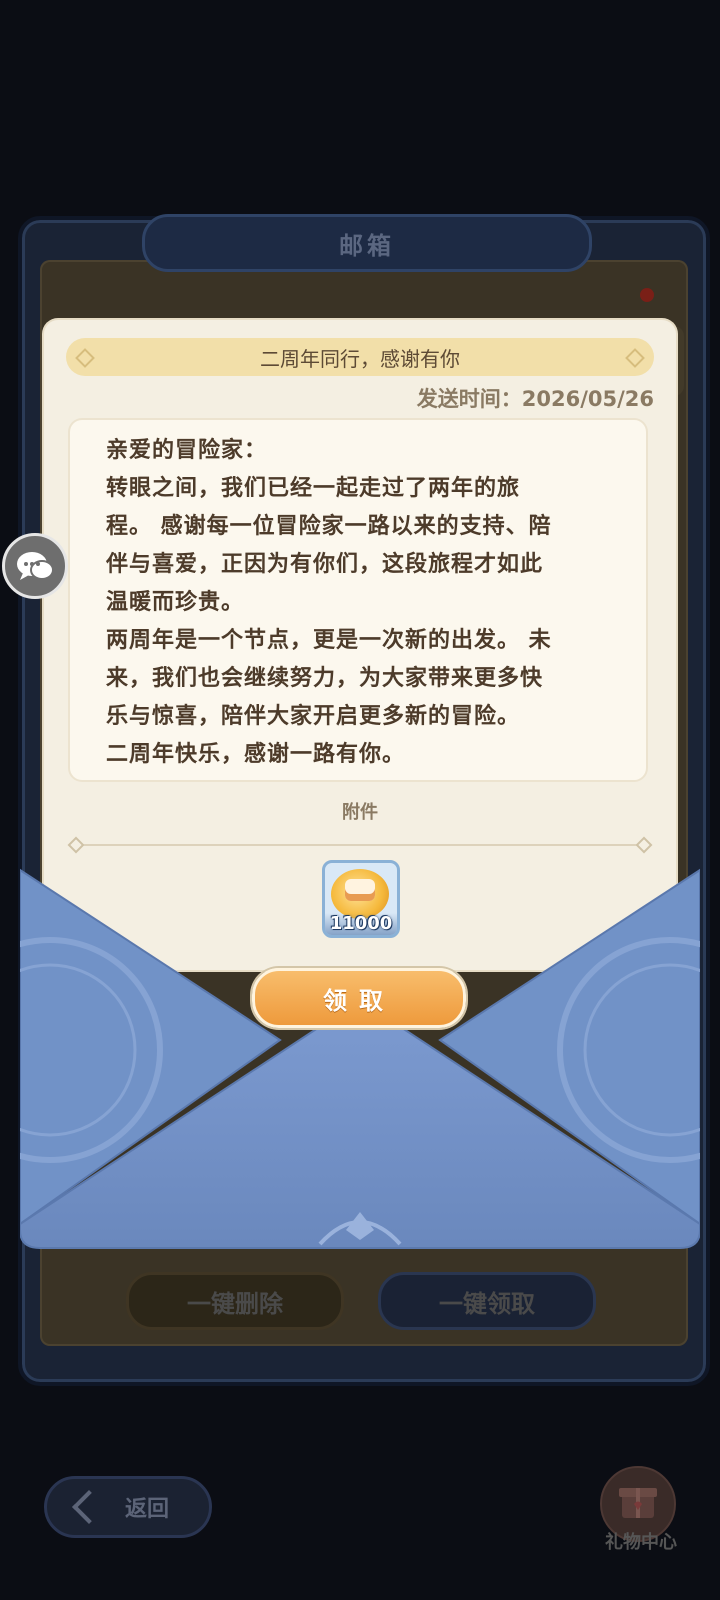  What do you see at coordinates (359, 998) in the screenshot?
I see `claim-button: 领取` at bounding box center [359, 998].